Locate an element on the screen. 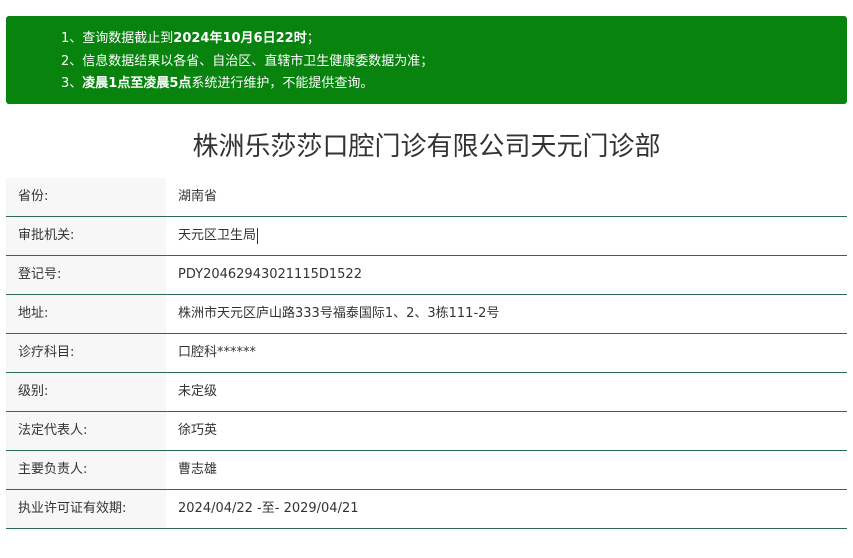 This screenshot has height=558, width=853. row-address: 地址: 株洲市天元区庐山路333号福泰国际1、2、3栋111-2号 is located at coordinates (426, 314).